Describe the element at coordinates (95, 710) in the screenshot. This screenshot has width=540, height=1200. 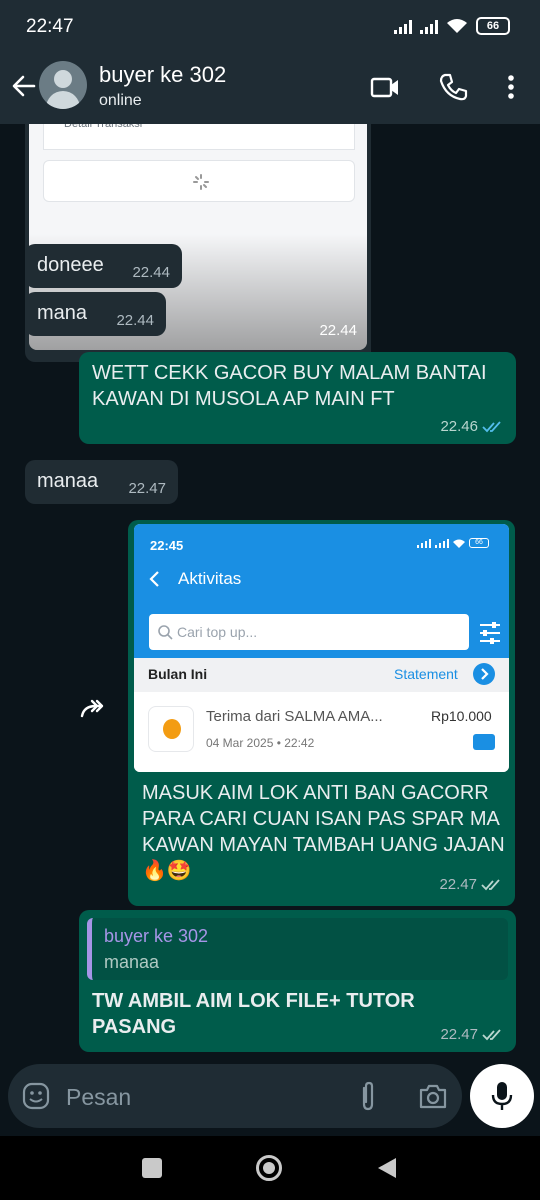
I see `forward-icon` at that location.